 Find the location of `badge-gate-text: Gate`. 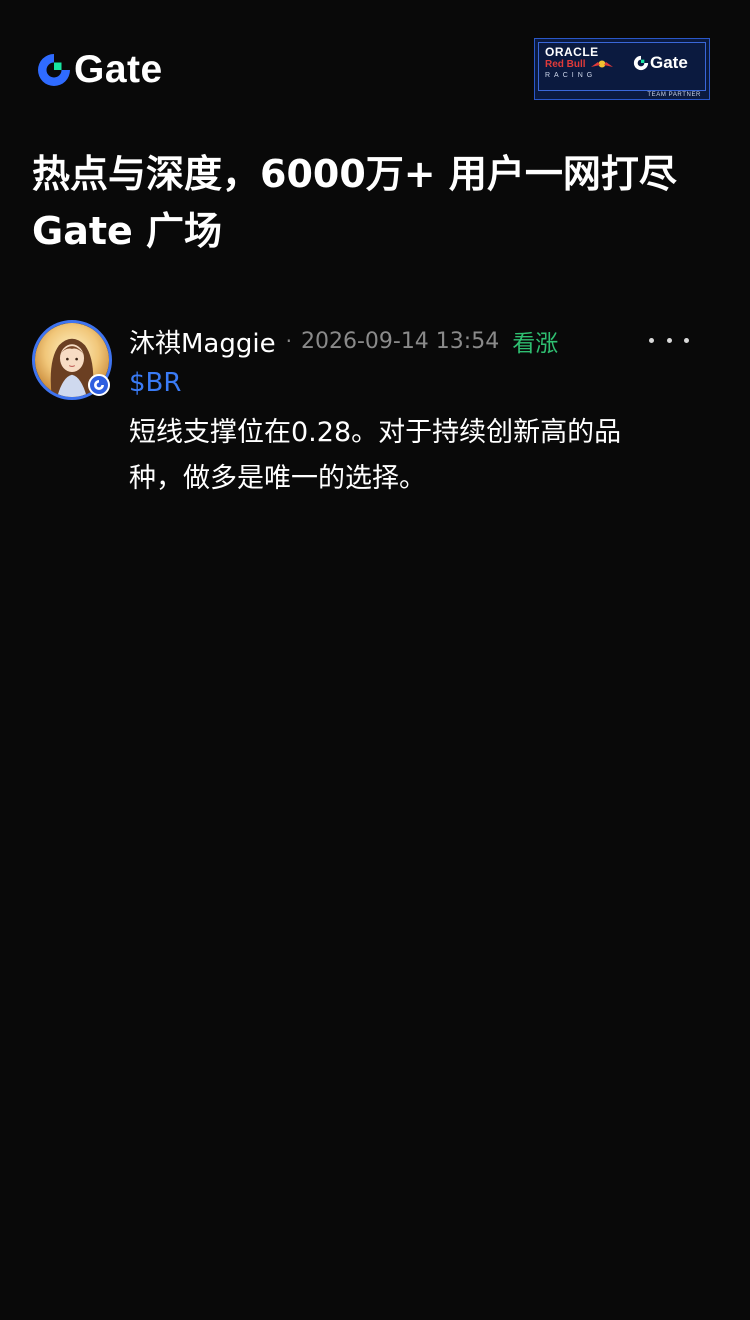

badge-gate-text: Gate is located at coordinates (669, 62).